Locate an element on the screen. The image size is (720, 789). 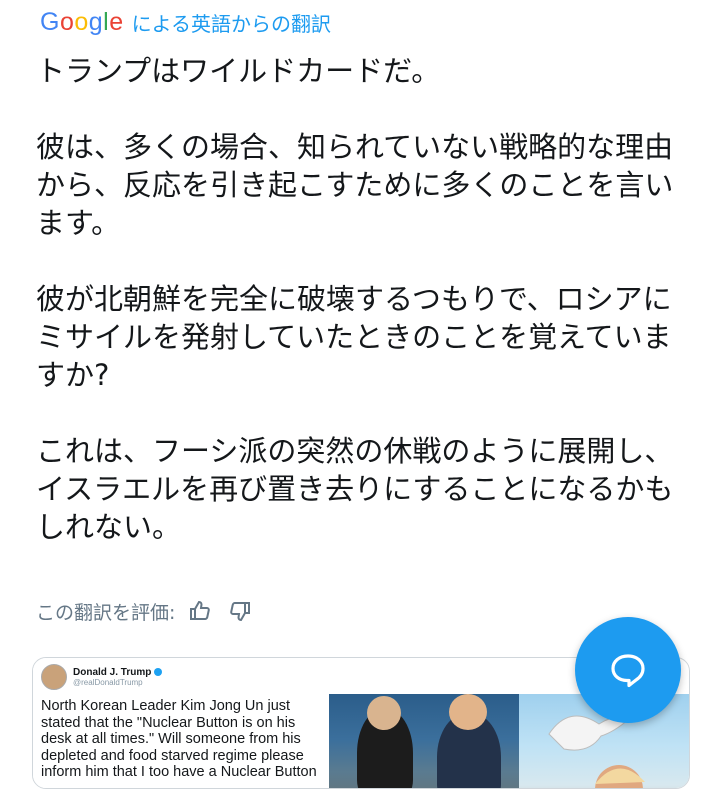
translation-header: Google による英語からの翻訳 is located at coordinates (185, 22).